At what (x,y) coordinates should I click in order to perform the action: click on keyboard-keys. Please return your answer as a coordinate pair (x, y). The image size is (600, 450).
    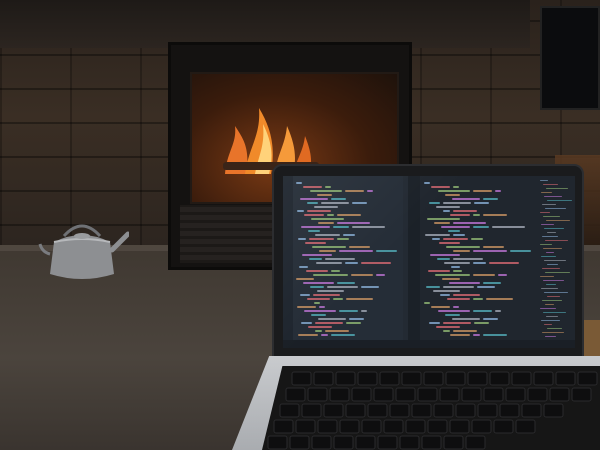
    Looking at the image, I should click on (432, 410).